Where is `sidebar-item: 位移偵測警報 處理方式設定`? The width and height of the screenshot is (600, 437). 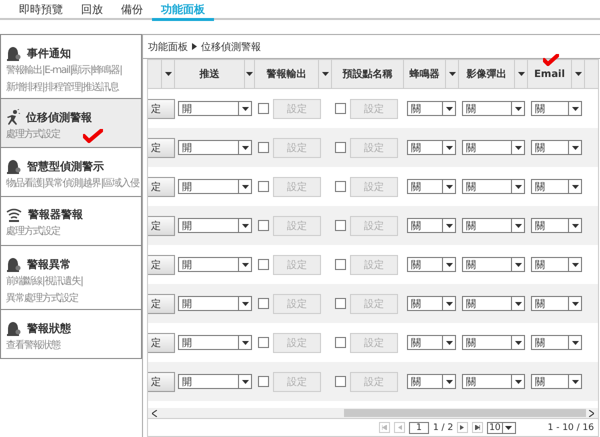
sidebar-item: 位移偵測警報 處理方式設定 is located at coordinates (71, 123).